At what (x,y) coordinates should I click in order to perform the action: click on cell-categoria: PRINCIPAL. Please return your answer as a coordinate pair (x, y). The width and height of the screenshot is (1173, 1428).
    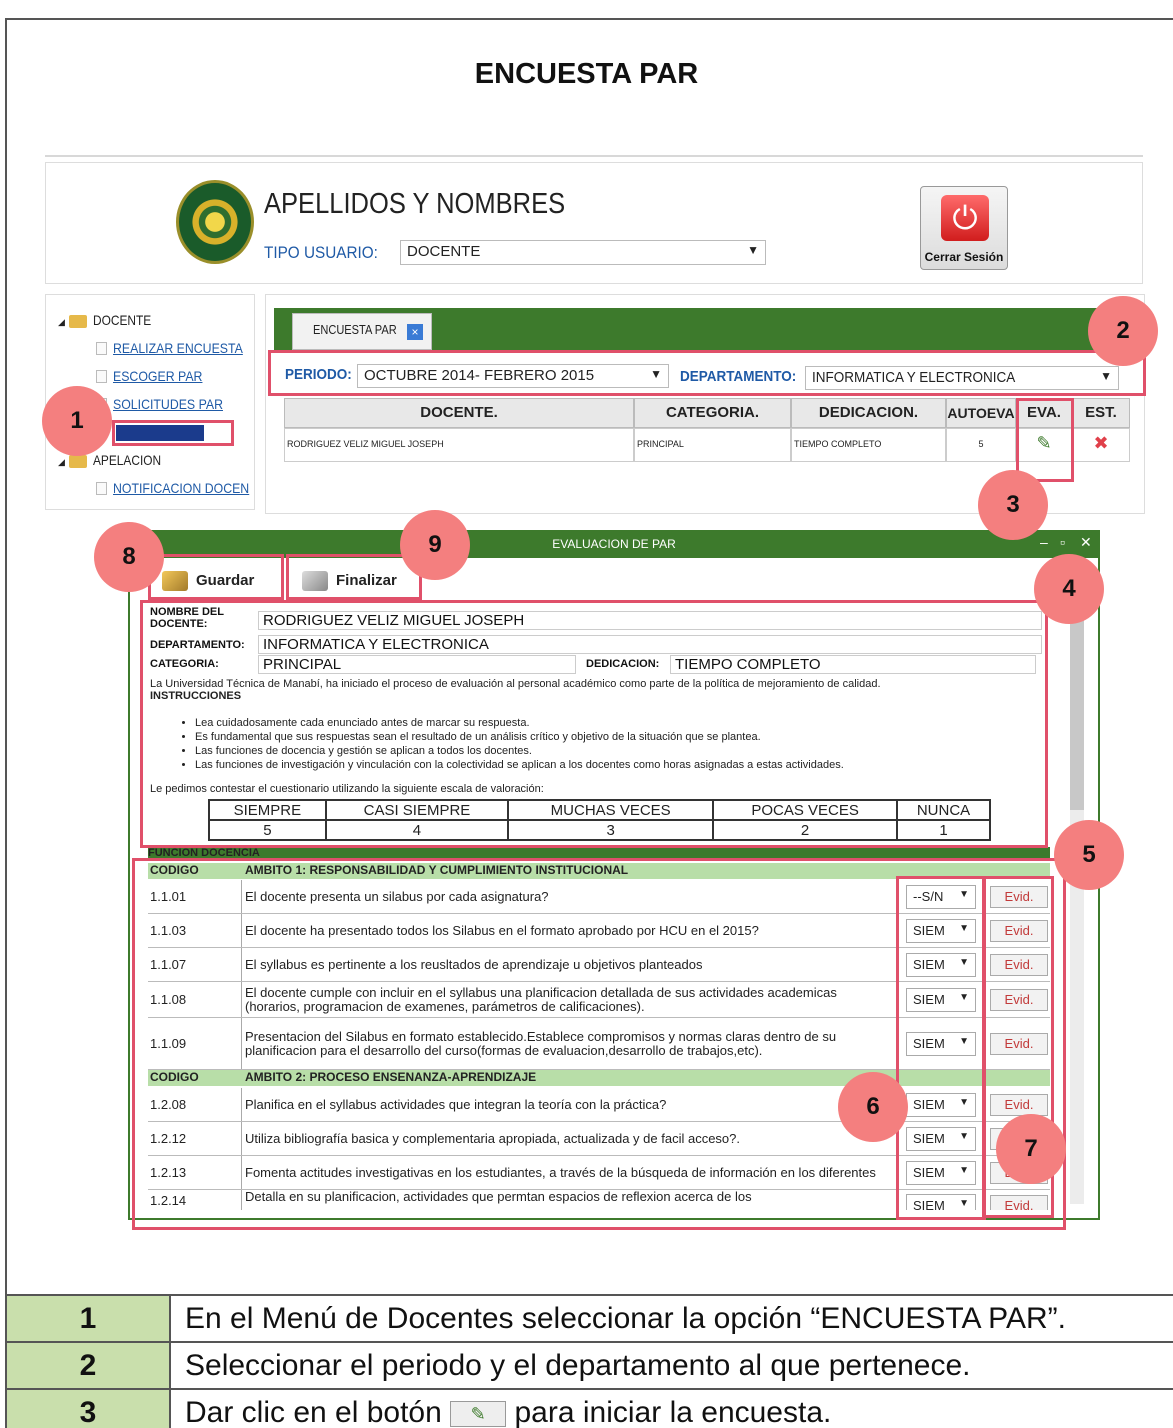
    Looking at the image, I should click on (712, 445).